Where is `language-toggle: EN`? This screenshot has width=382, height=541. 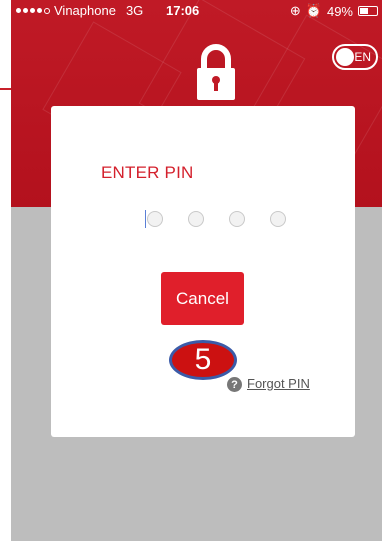 language-toggle: EN is located at coordinates (355, 57).